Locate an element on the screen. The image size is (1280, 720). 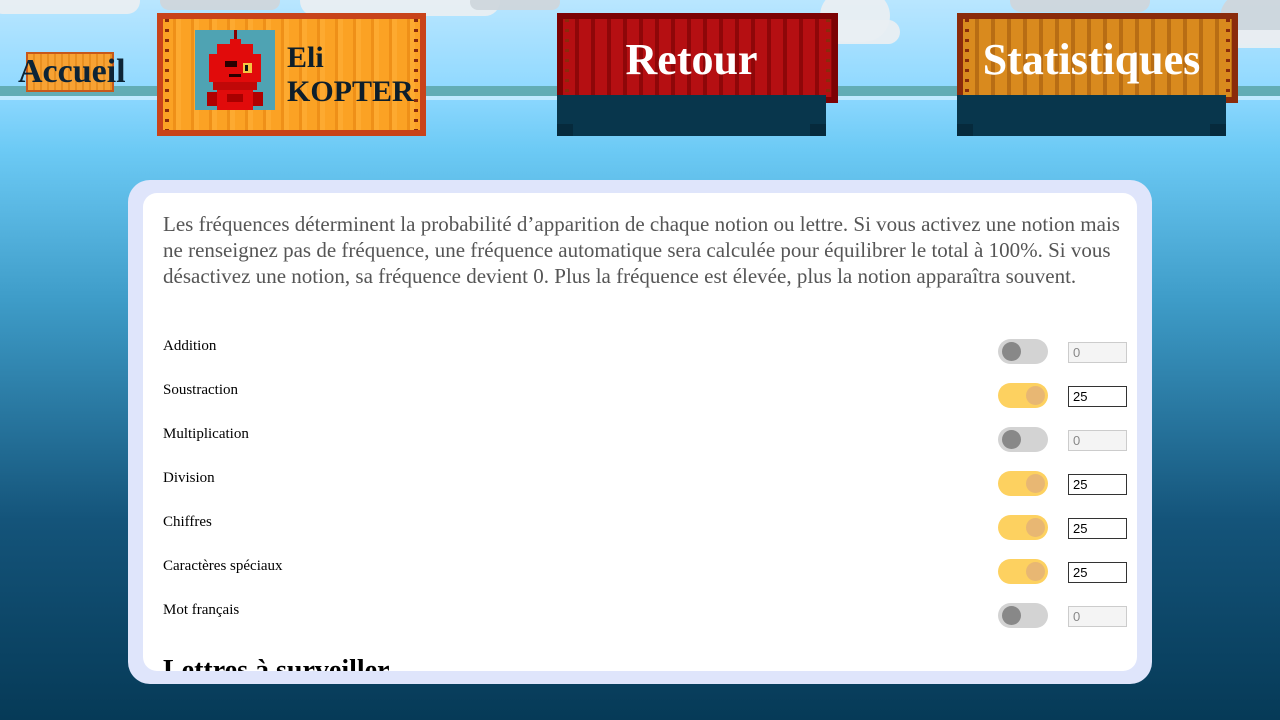
notion-toggle-division is located at coordinates (1023, 483).